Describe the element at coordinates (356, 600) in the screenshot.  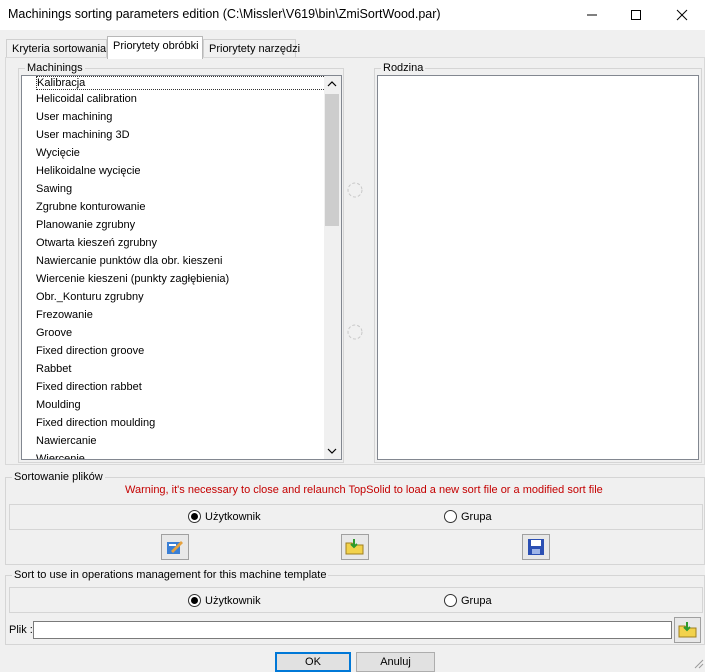
I see `machine-template-options: Użytkownik Grupa` at that location.